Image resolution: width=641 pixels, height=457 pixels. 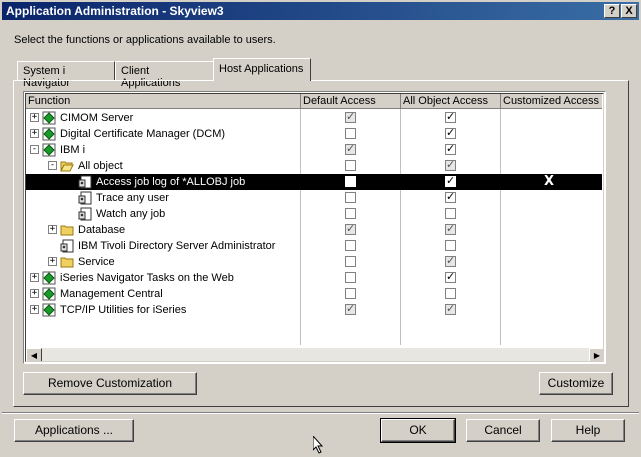 I want to click on table-row: + Service, so click(x=314, y=262).